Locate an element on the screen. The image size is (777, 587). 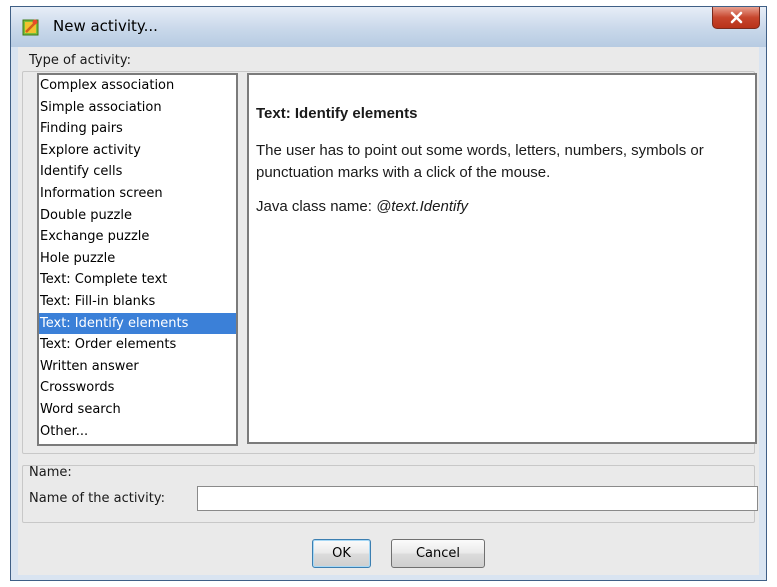
close-icon is located at coordinates (736, 17).